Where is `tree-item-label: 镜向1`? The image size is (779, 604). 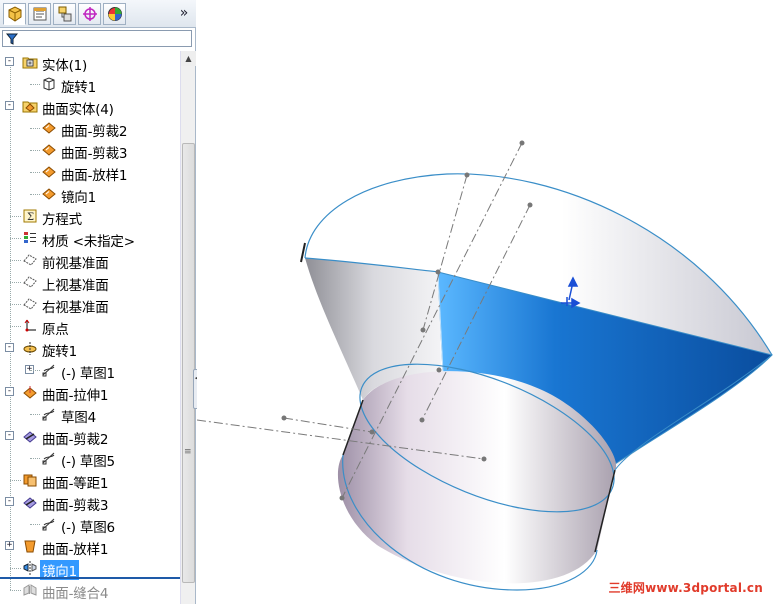
tree-item-label: 镜向1 is located at coordinates (78, 198).